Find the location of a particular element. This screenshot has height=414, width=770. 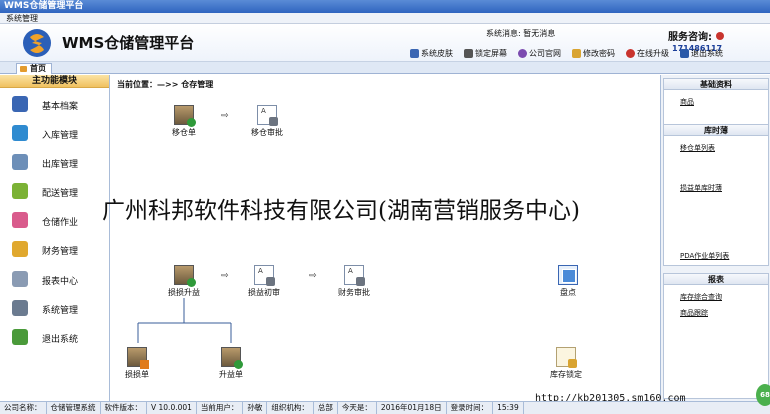

sidebar-item-report: 报表中心 is located at coordinates (54, 279).